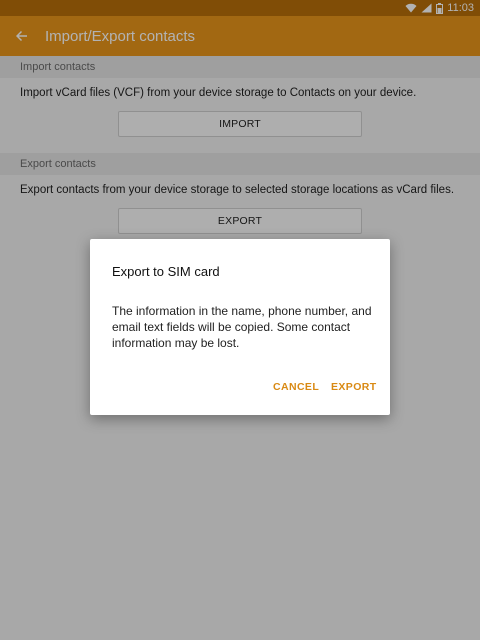 Image resolution: width=480 pixels, height=640 pixels. Describe the element at coordinates (296, 387) in the screenshot. I see `cancel-button: CANCEL` at that location.